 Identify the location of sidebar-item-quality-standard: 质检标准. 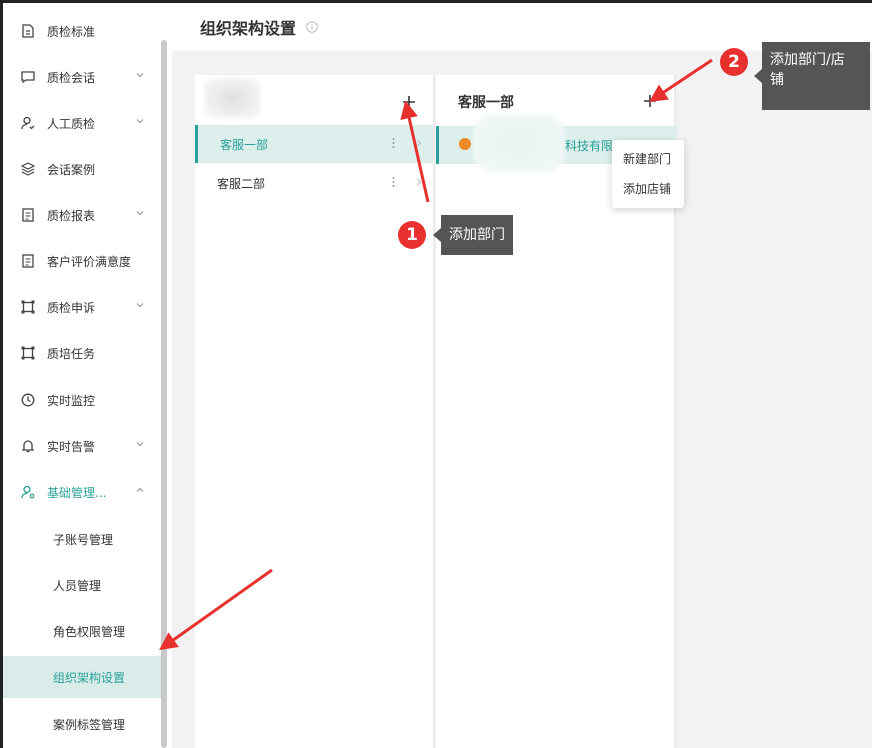
(82, 31).